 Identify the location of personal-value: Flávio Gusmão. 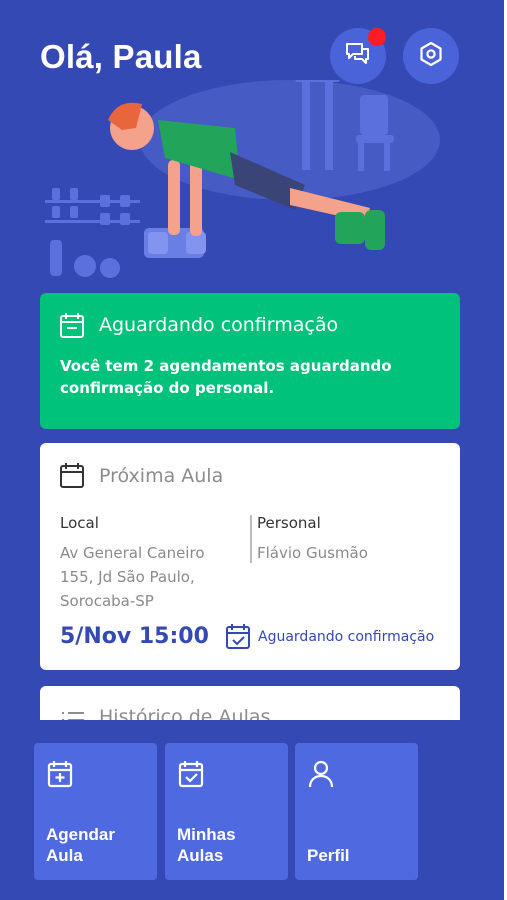
(312, 553).